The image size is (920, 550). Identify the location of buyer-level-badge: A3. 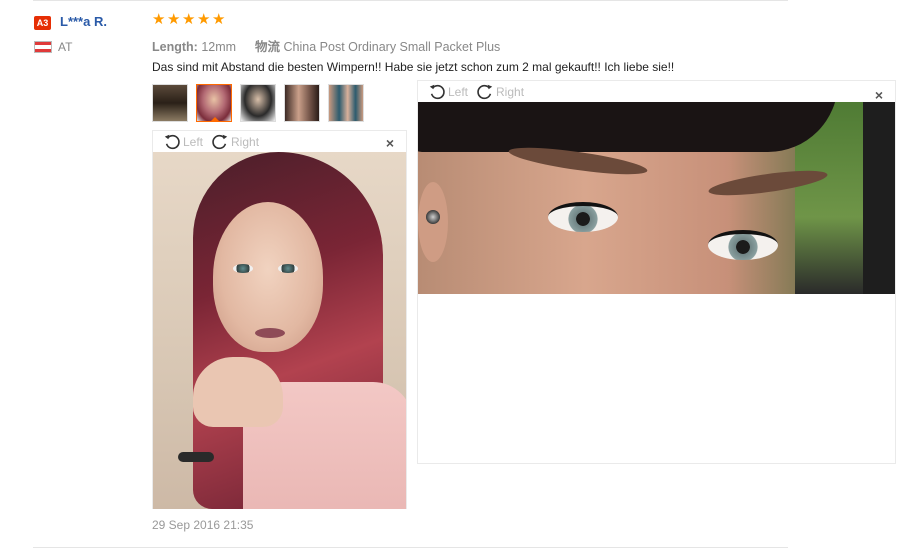
(42, 23).